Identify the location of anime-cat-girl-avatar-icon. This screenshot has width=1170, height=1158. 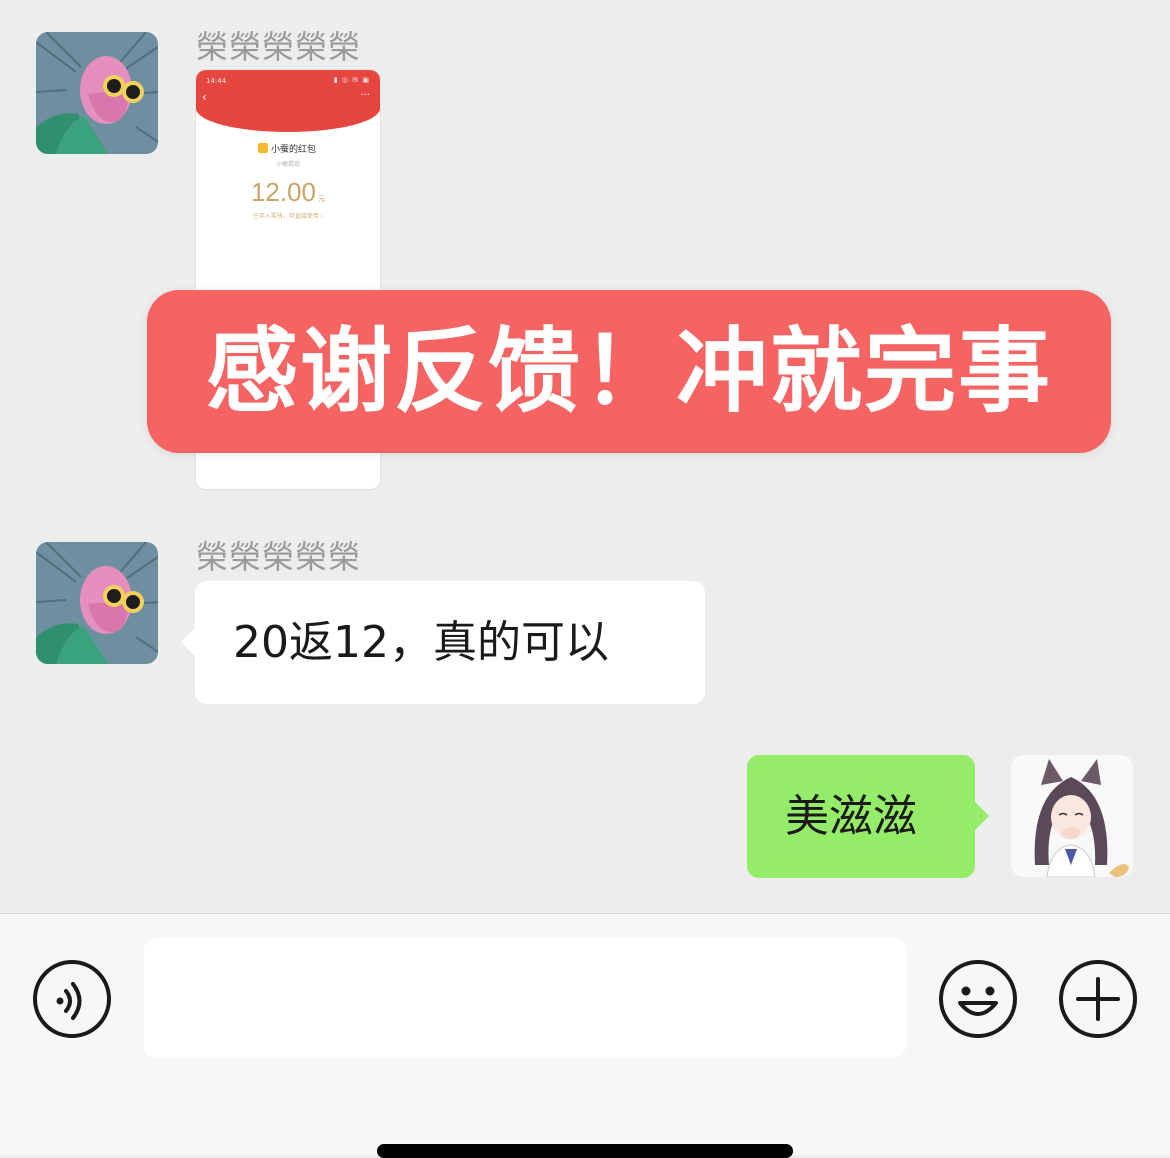
(1072, 816).